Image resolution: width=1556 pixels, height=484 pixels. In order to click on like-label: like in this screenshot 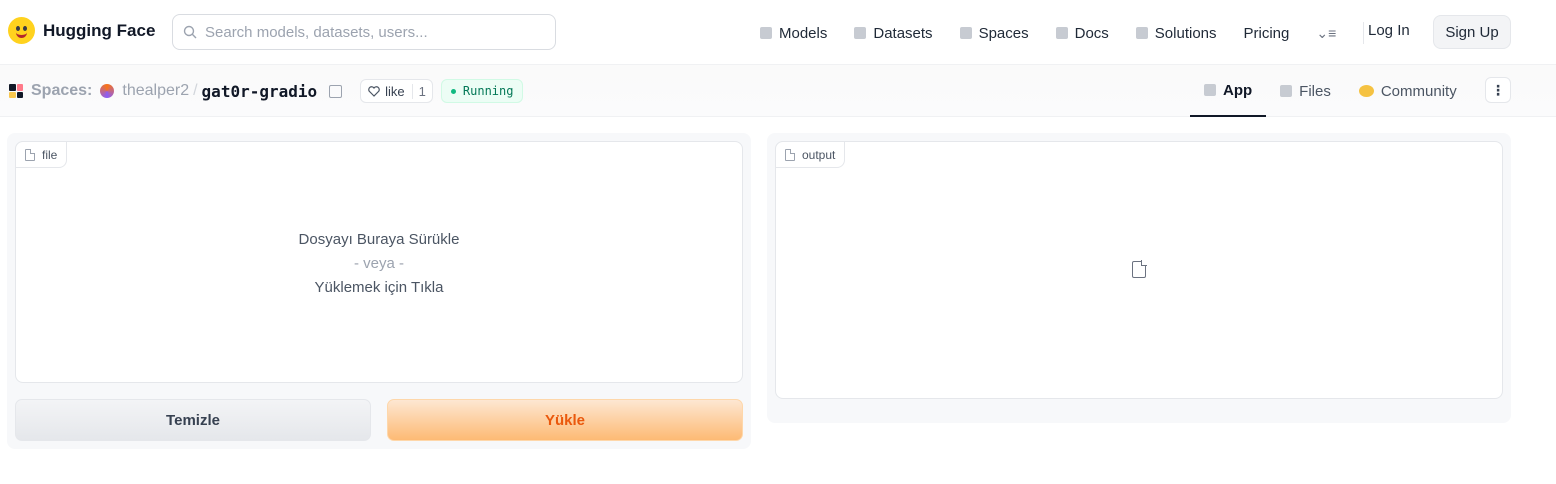, I will do `click(395, 91)`.